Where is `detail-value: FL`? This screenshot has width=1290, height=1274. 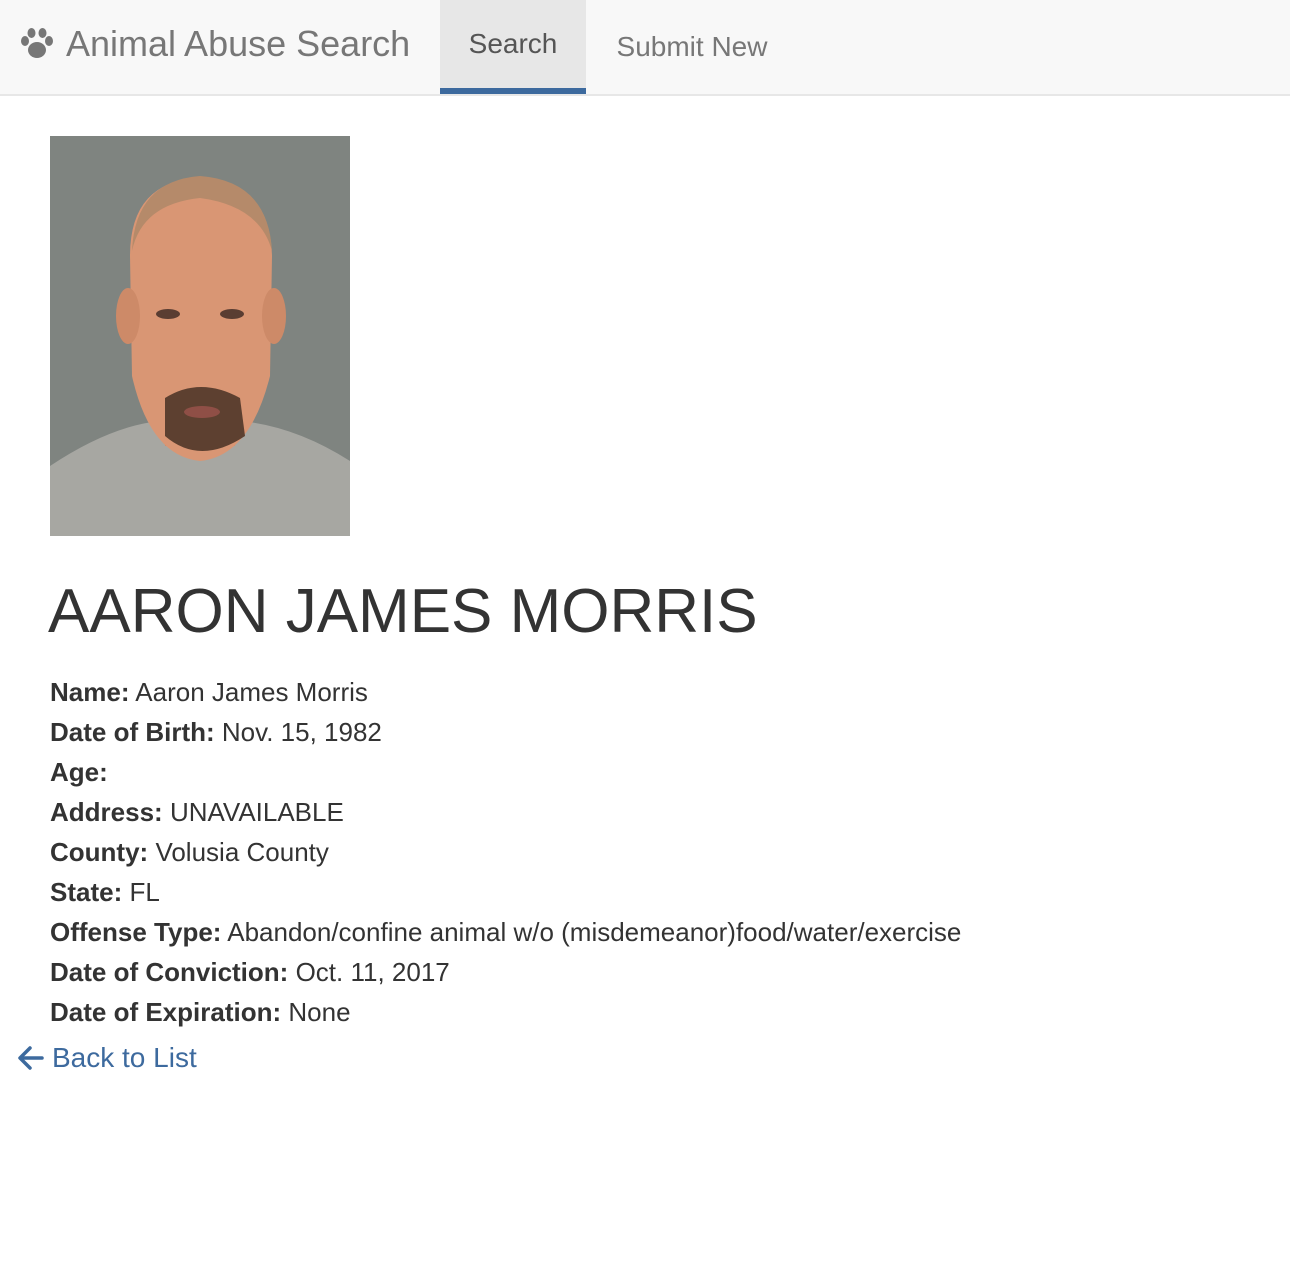 detail-value: FL is located at coordinates (144, 892).